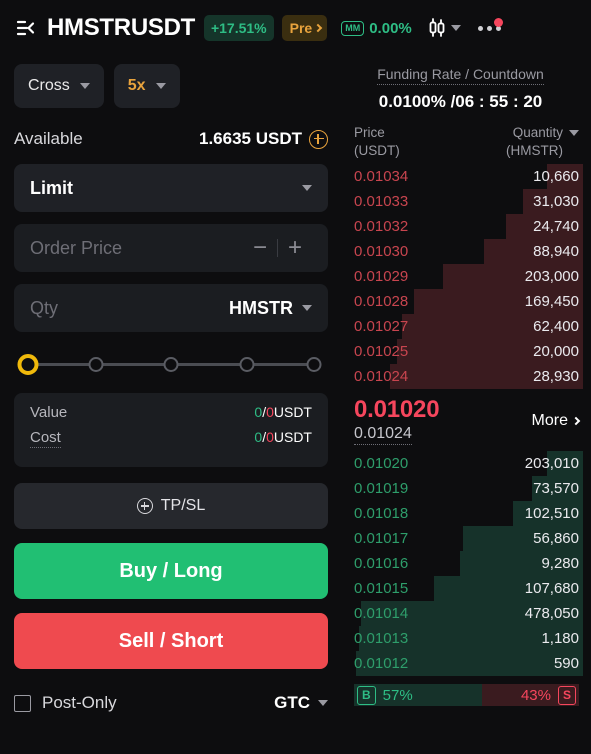  I want to click on price-column-label: Price, so click(369, 132).